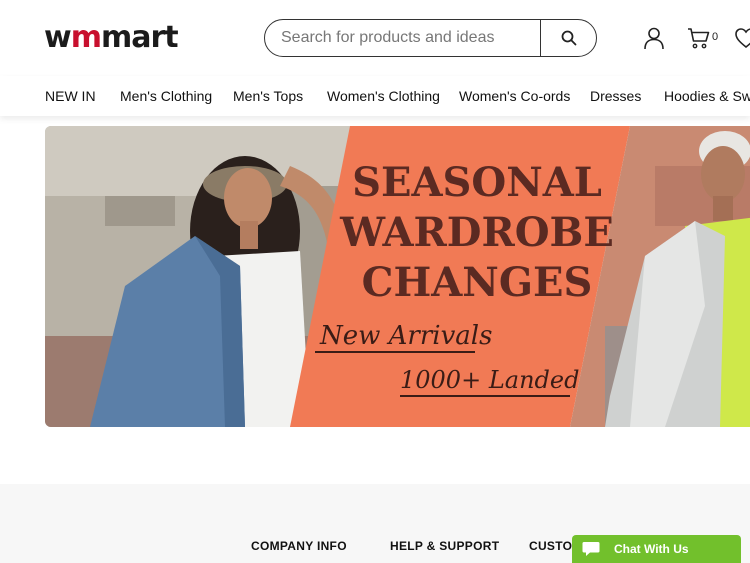 The image size is (750, 563). What do you see at coordinates (383, 96) in the screenshot?
I see `nav-item-womens-clothing: Women's Clothing` at bounding box center [383, 96].